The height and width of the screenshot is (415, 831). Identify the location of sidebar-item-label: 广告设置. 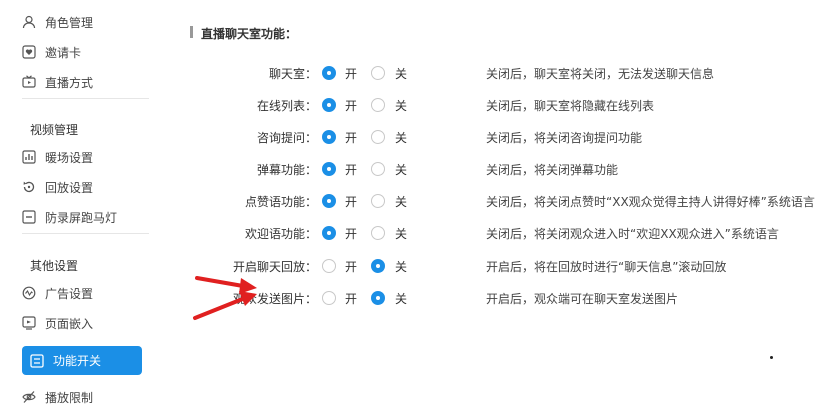
(69, 293).